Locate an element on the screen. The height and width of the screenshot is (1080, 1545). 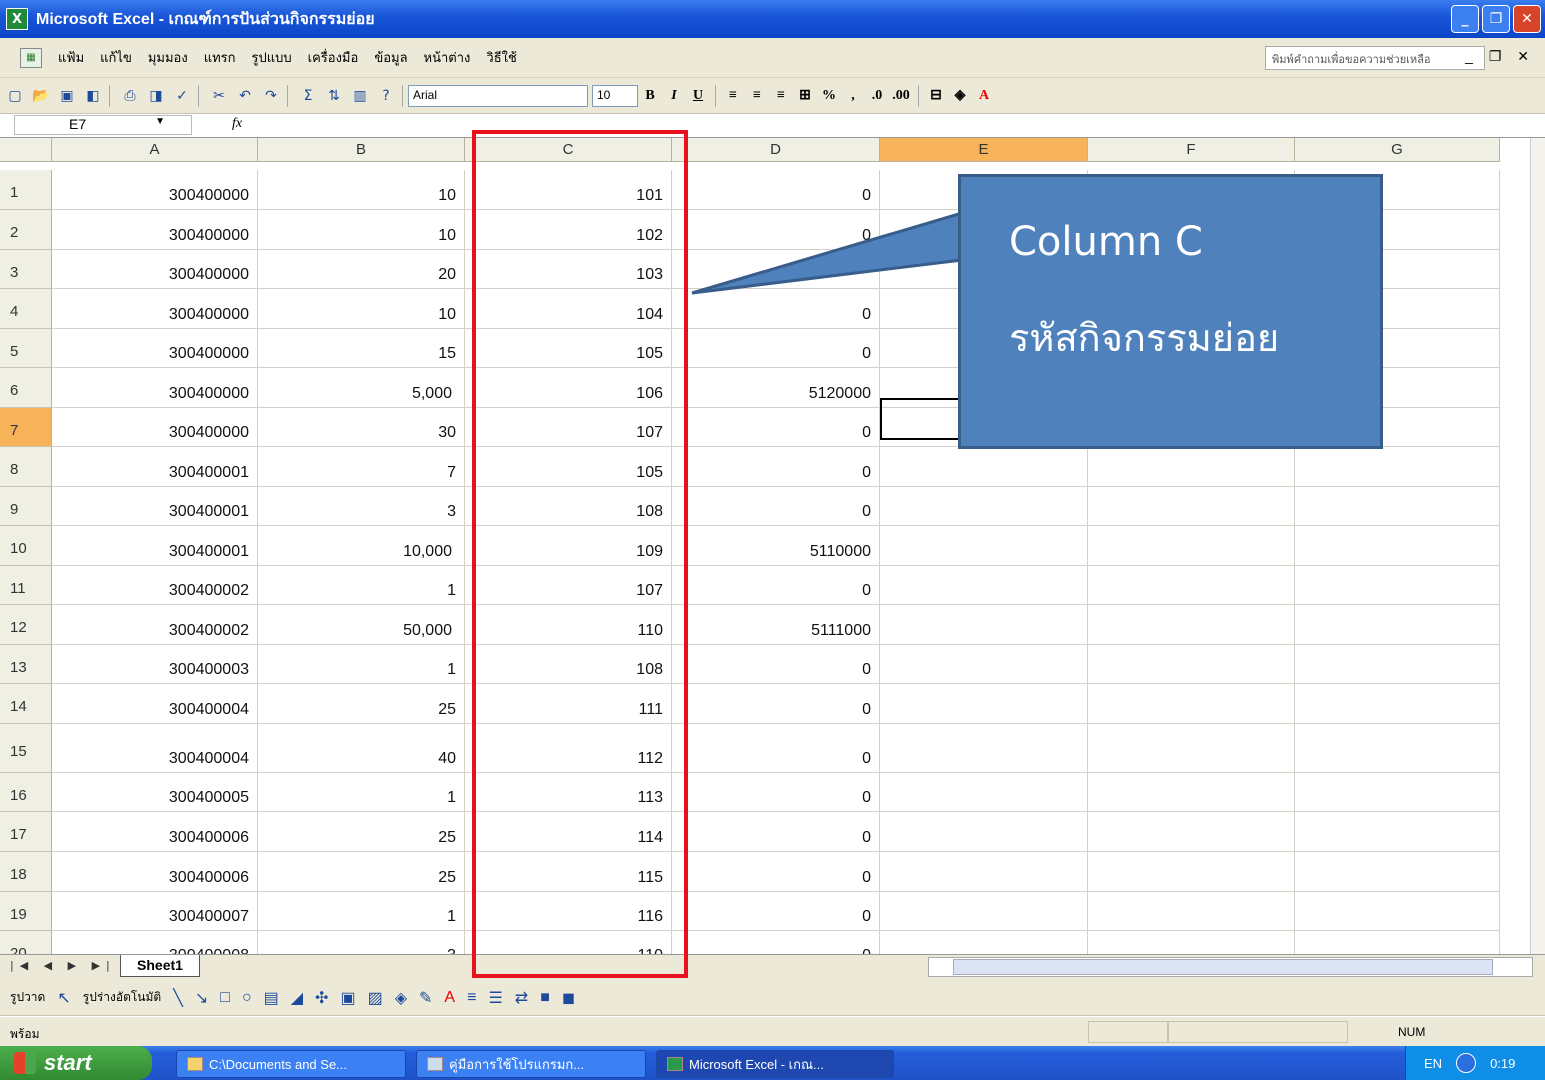
cell-a8: 300400001 is located at coordinates (155, 467).